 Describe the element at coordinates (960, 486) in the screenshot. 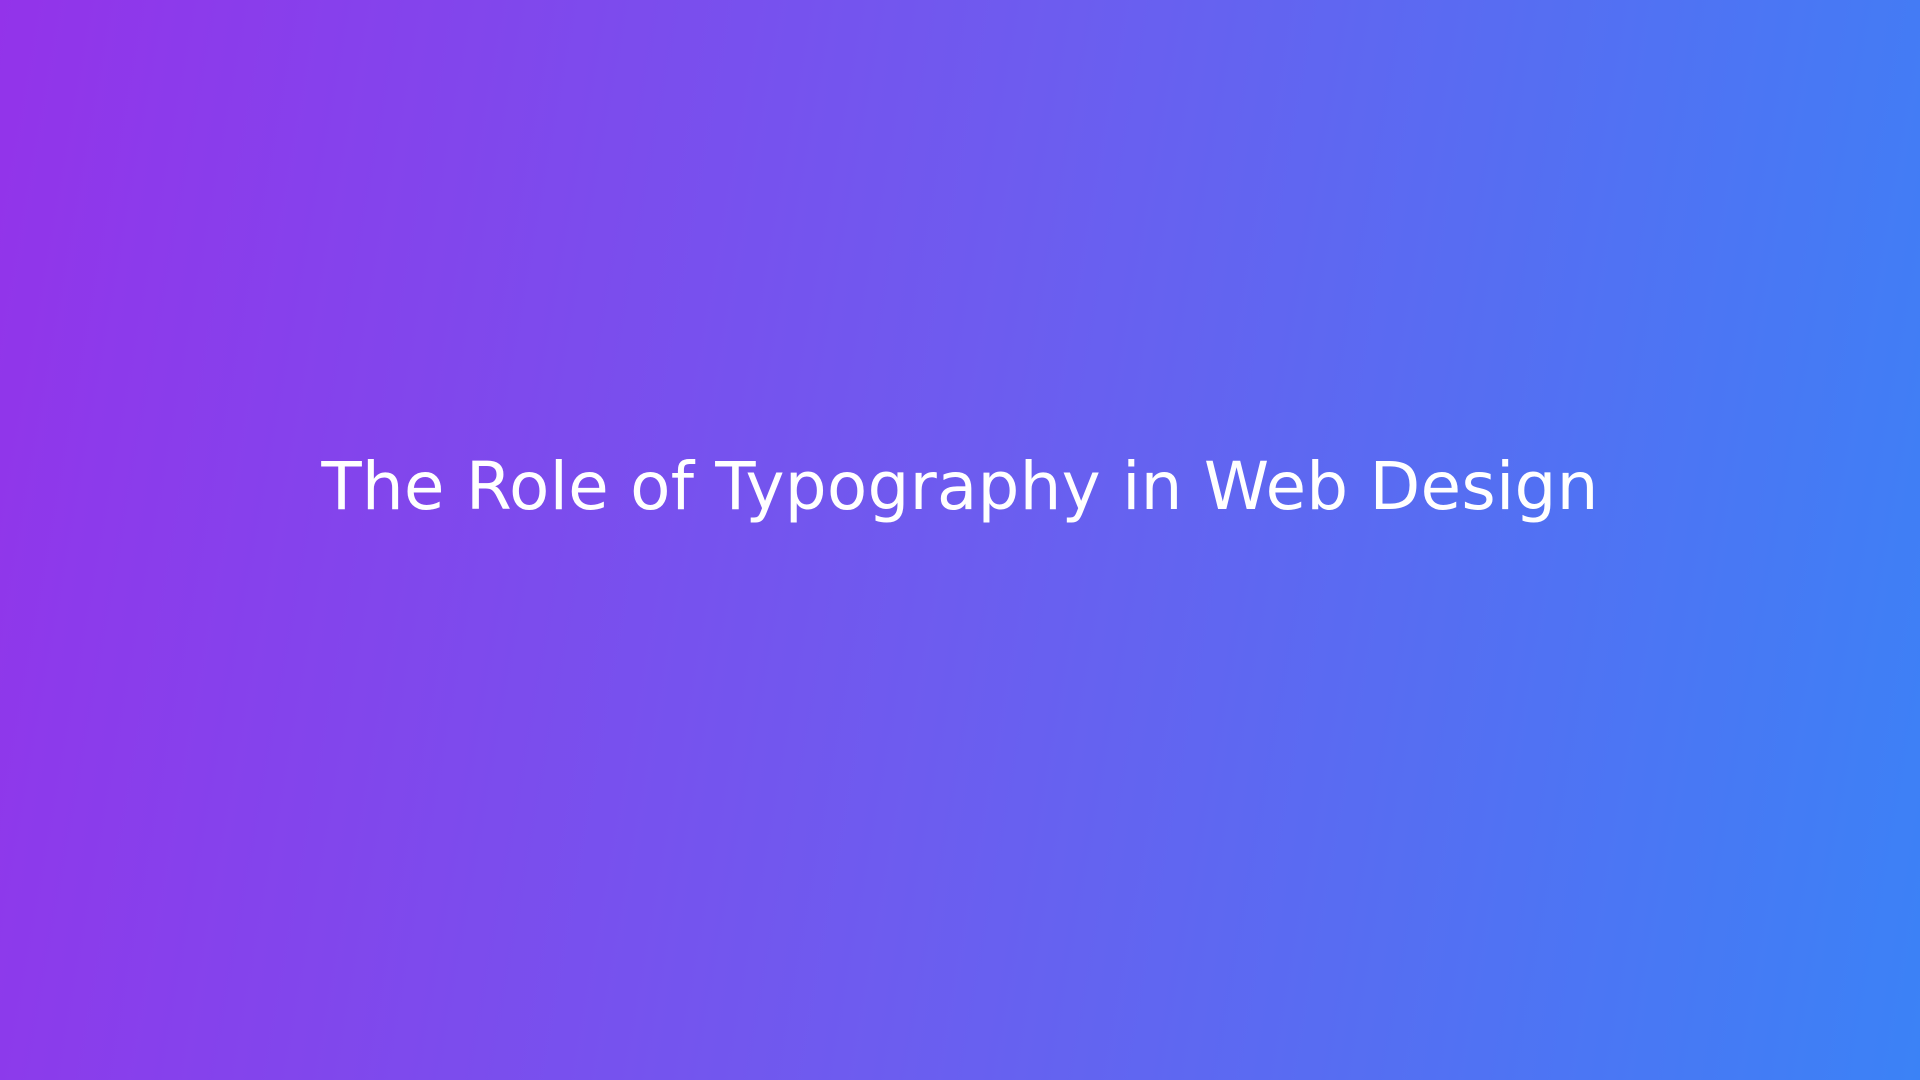

I see `page-title: The Role of Typography in Web Design` at that location.